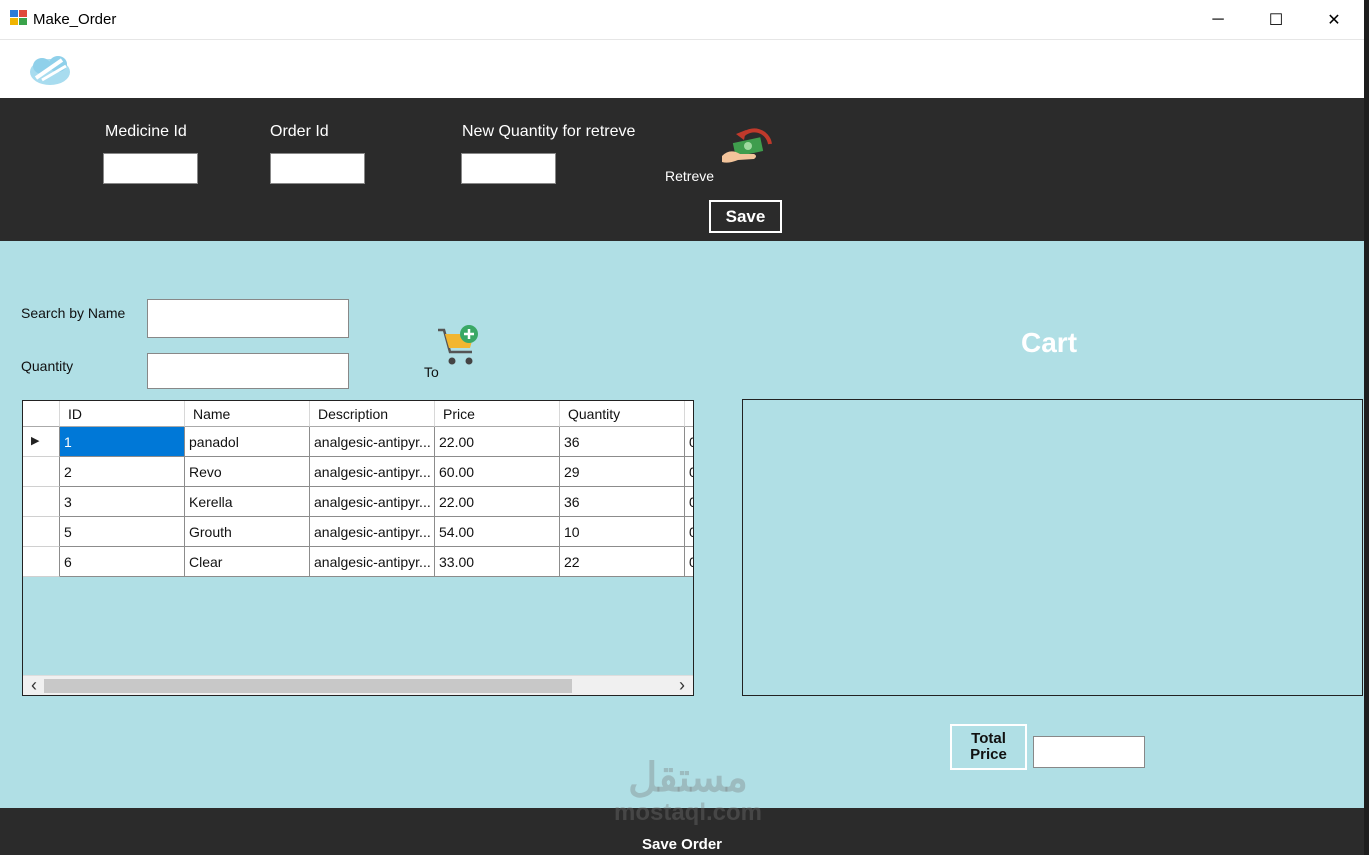 The height and width of the screenshot is (855, 1369). What do you see at coordinates (431, 372) in the screenshot?
I see `add-to-cart-label: To` at bounding box center [431, 372].